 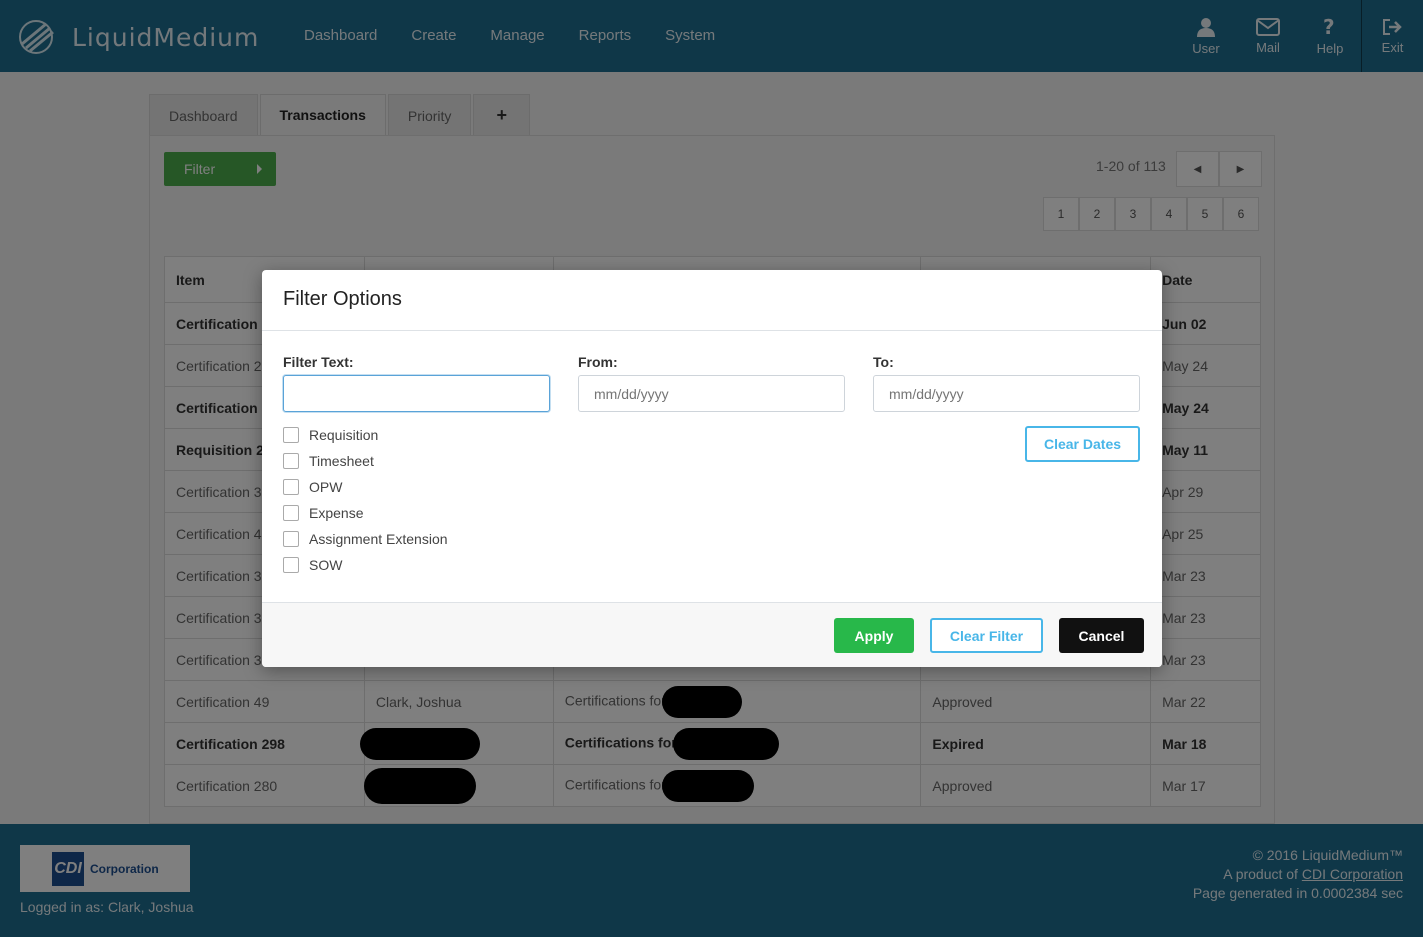 What do you see at coordinates (1006, 393) in the screenshot?
I see `to-date-input` at bounding box center [1006, 393].